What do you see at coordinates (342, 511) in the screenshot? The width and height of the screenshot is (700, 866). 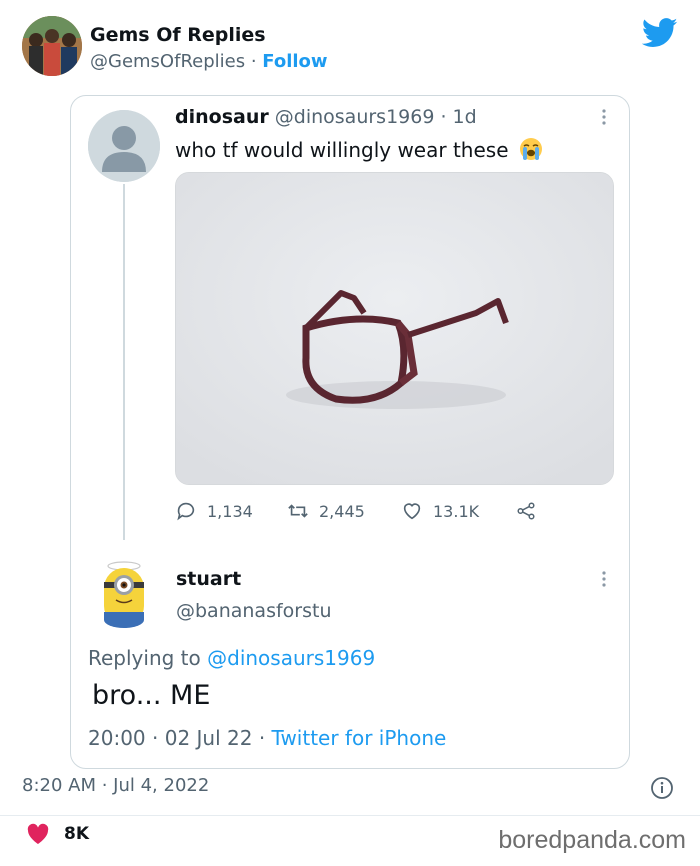 I see `retweet-count: 2,445` at bounding box center [342, 511].